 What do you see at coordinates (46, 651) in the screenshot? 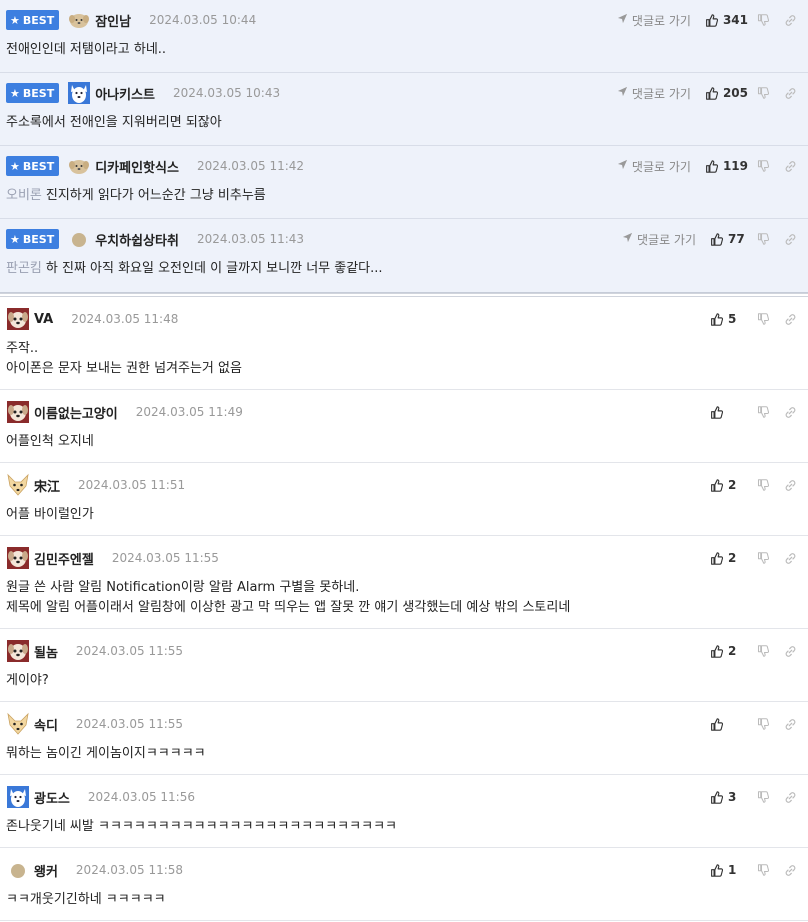
I see `nickname: 될놈` at bounding box center [46, 651].